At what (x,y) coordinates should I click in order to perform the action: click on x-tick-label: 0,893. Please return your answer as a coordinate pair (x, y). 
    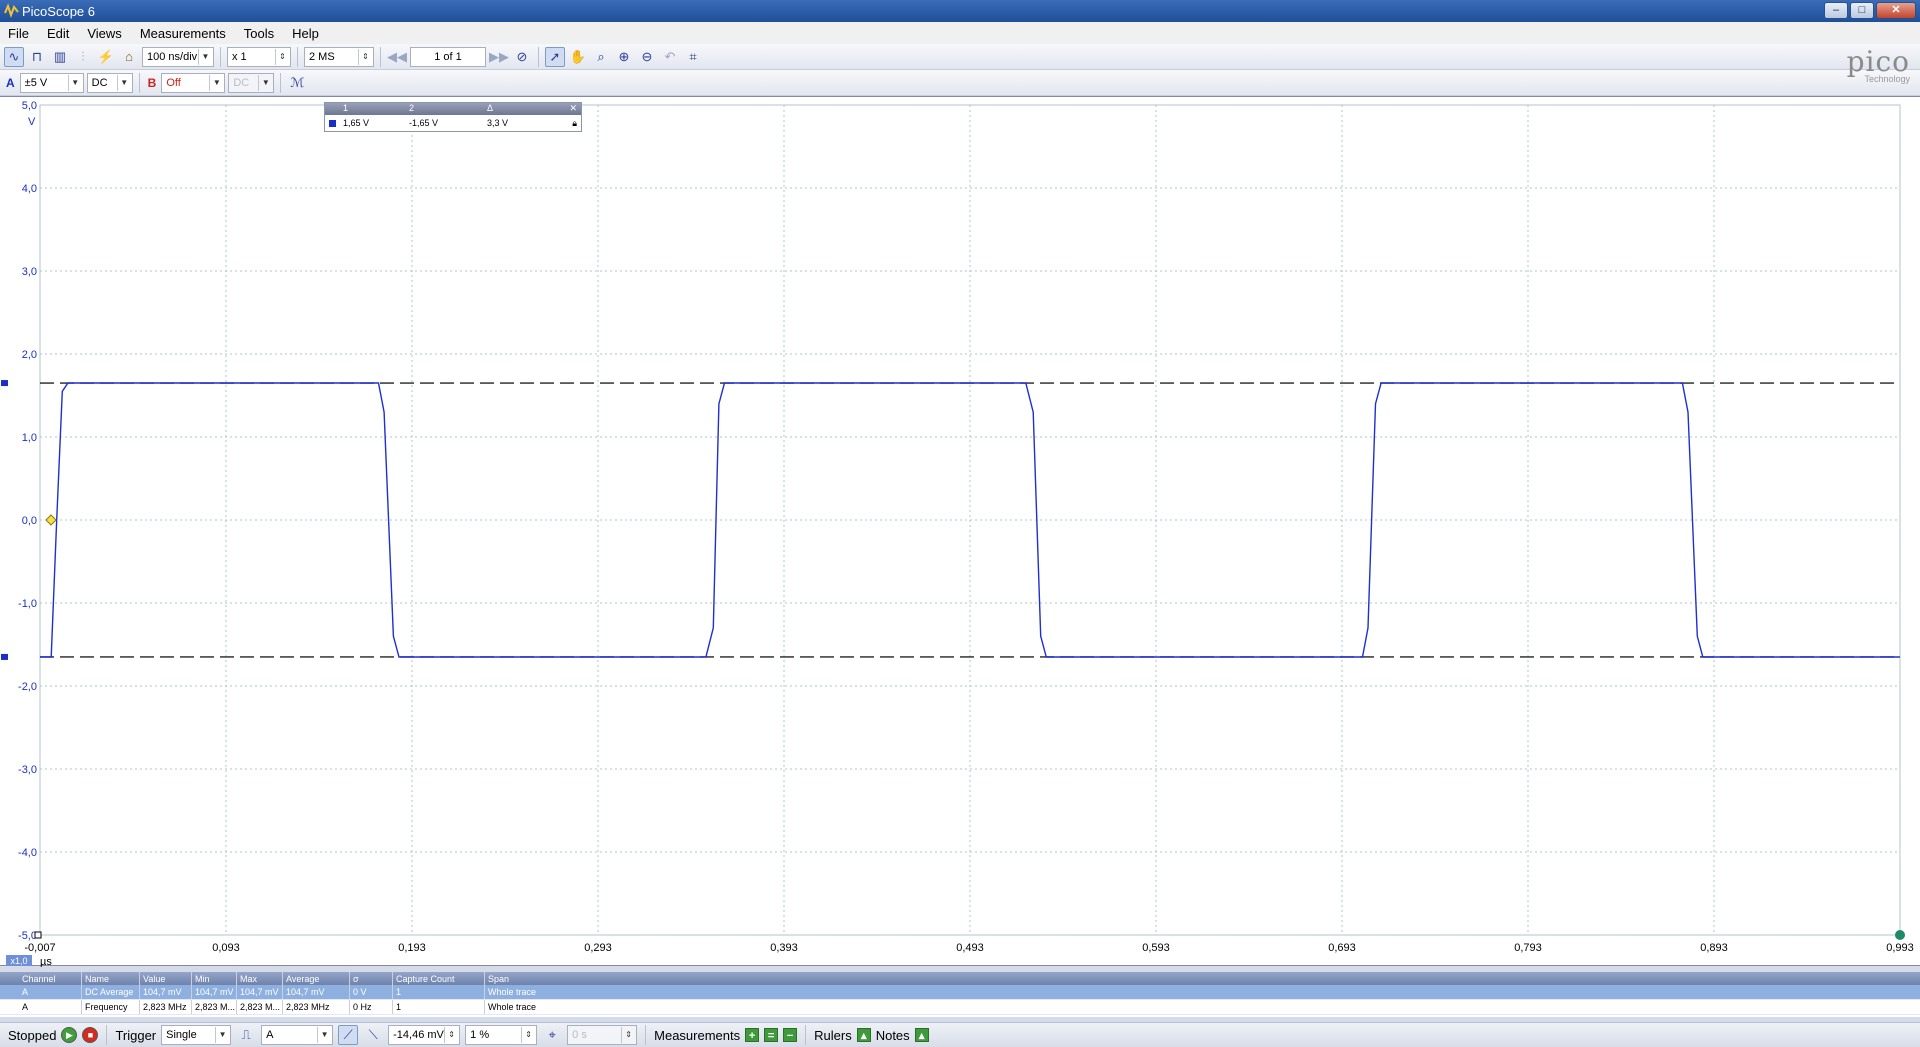
    Looking at the image, I should click on (1714, 948).